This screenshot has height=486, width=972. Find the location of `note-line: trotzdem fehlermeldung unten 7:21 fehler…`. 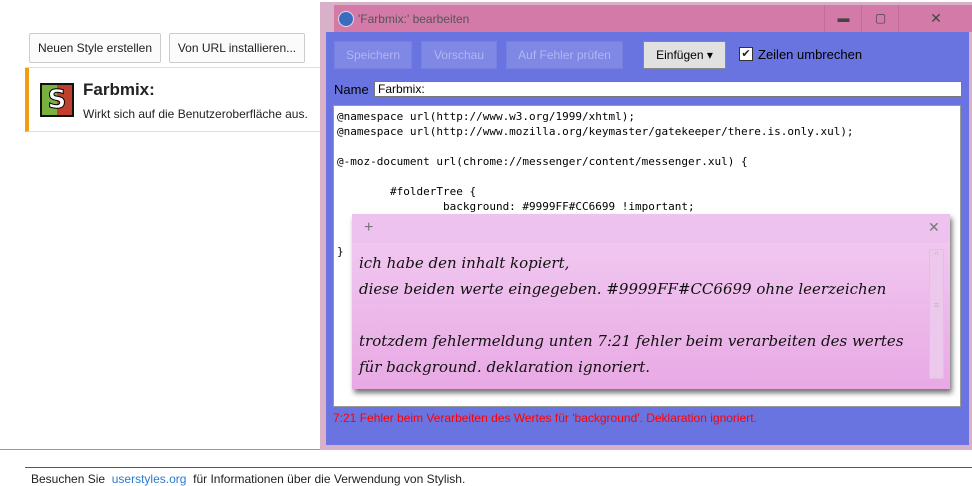

note-line: trotzdem fehlermeldung unten 7:21 fehler… is located at coordinates (631, 341).